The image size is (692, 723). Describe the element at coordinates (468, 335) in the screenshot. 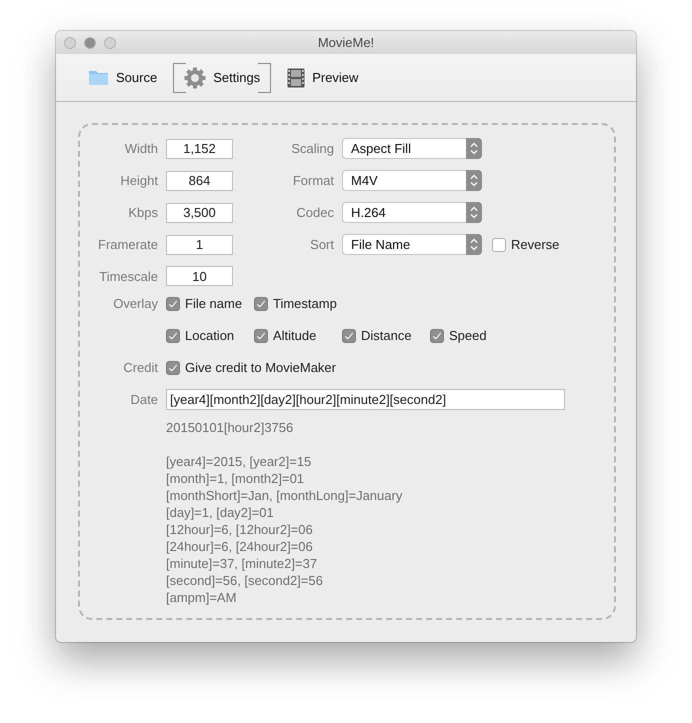

I see `checkbox-label: Speed` at that location.